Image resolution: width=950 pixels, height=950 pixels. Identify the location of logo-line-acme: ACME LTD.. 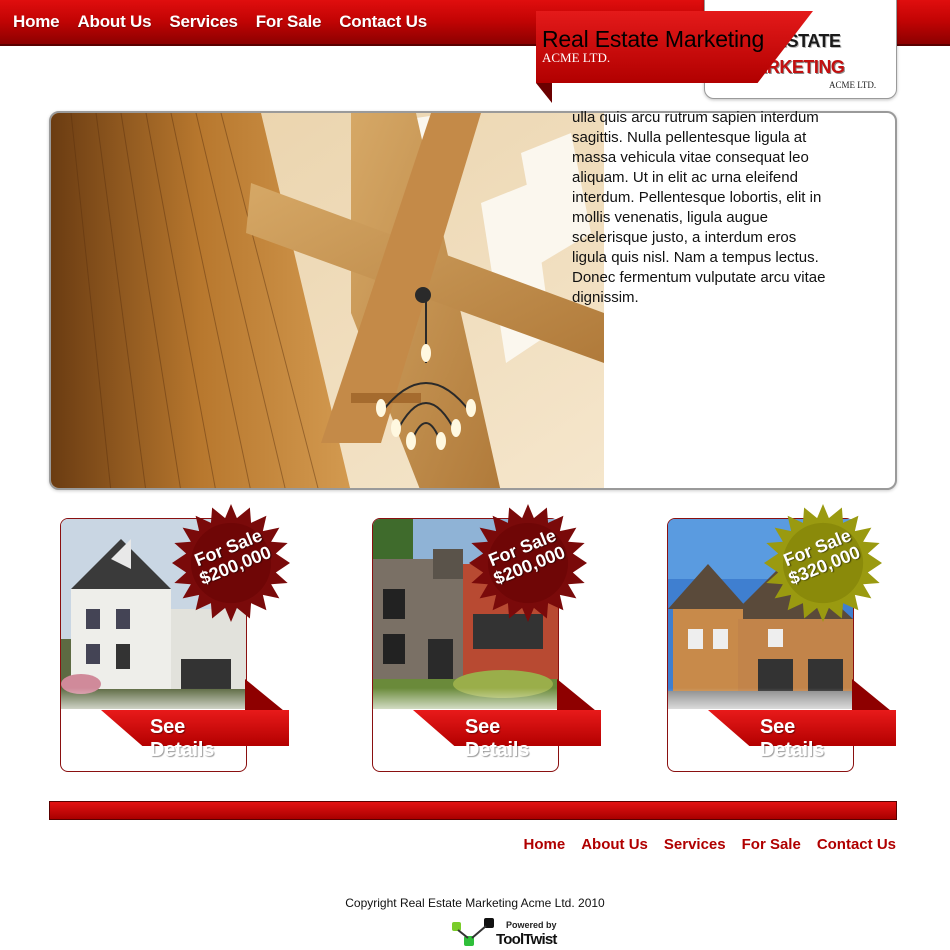
(853, 85).